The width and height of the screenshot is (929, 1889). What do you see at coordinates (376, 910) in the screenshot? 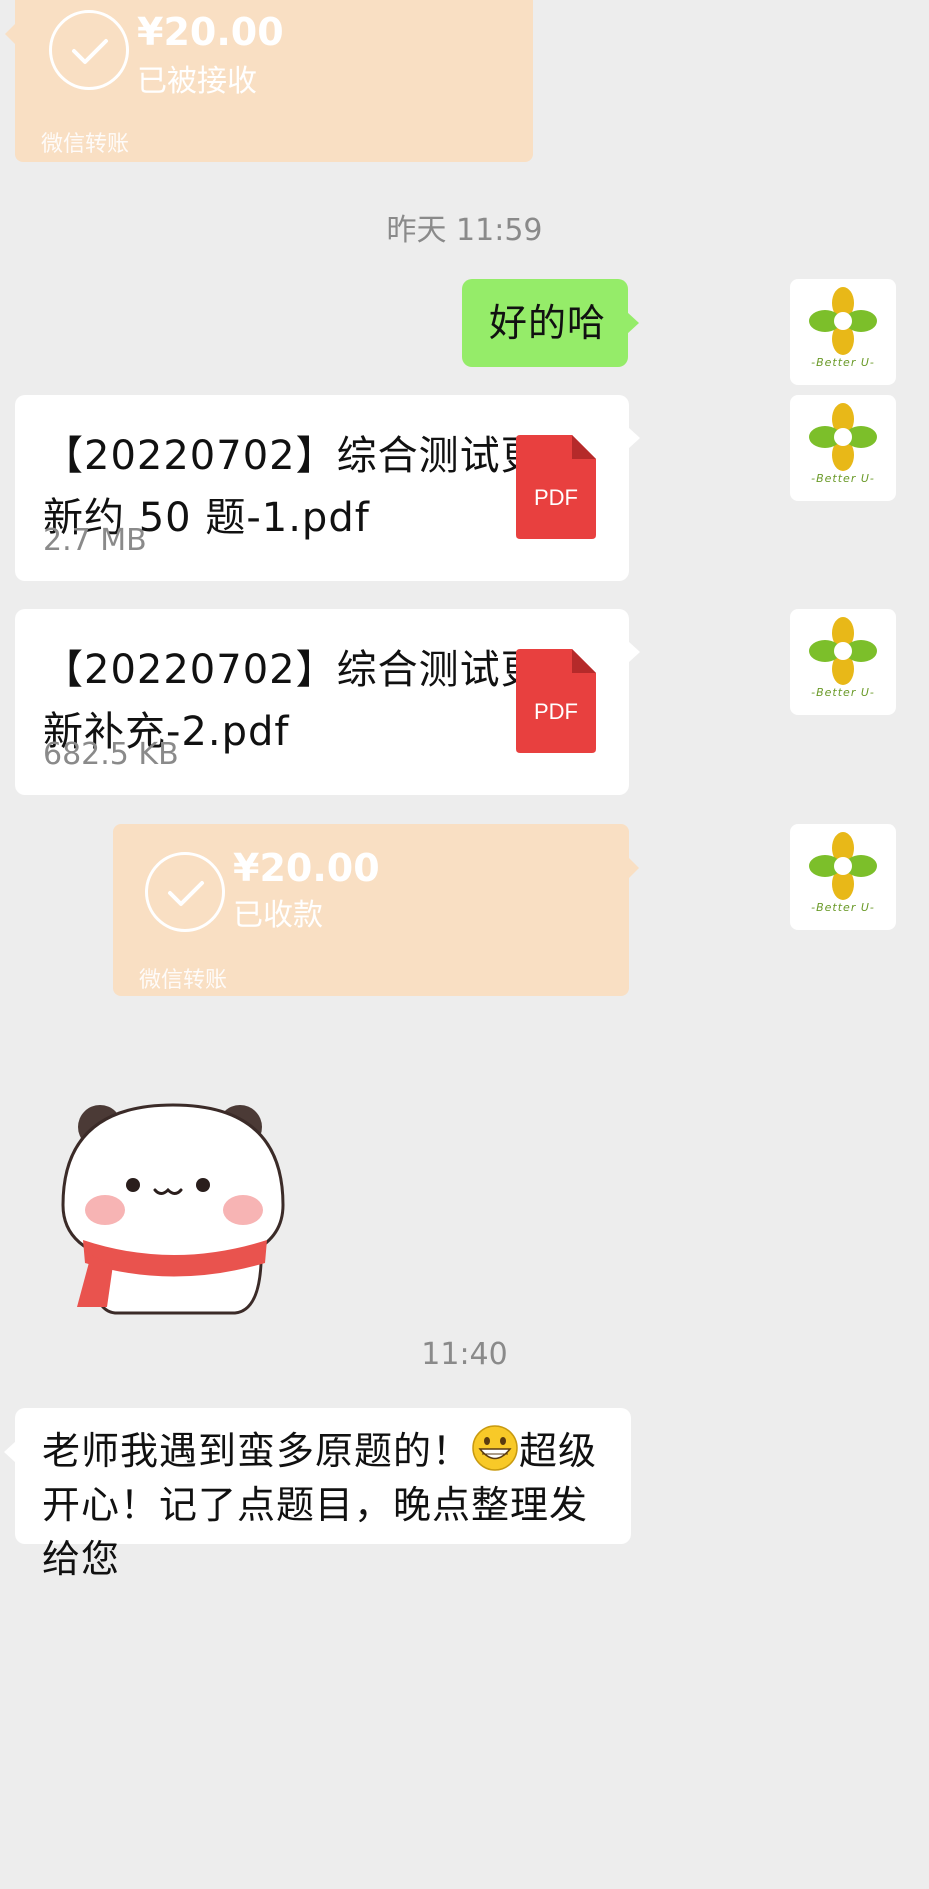
I see `transfer-card-sent: ¥20.00 已收款 微信转账` at bounding box center [376, 910].